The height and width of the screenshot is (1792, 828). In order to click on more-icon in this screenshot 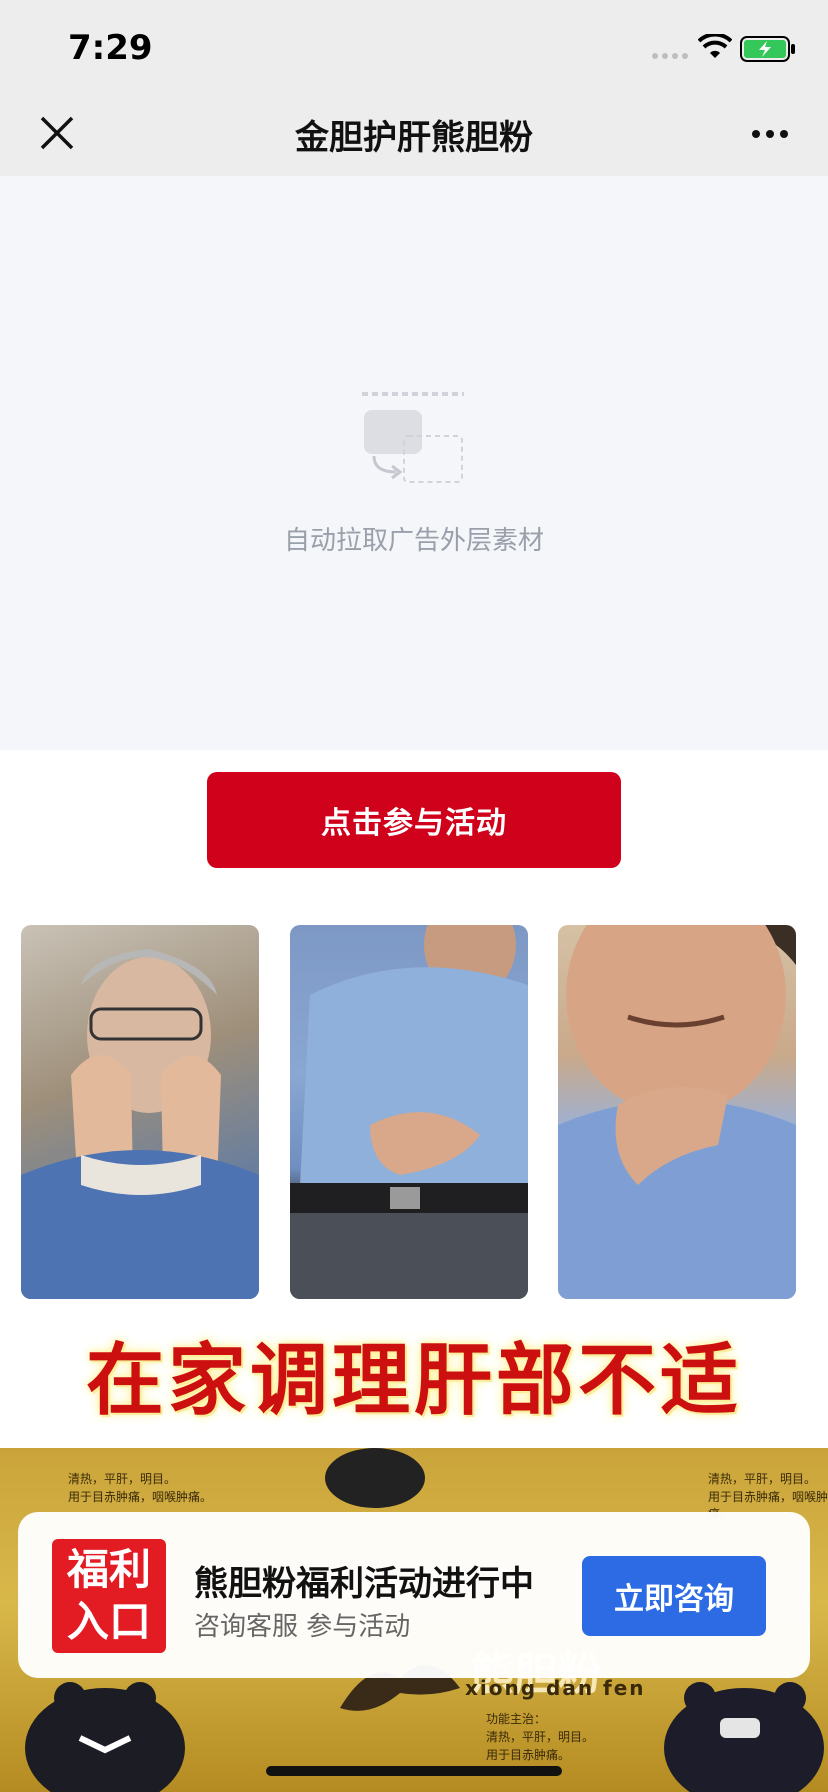, I will do `click(770, 134)`.